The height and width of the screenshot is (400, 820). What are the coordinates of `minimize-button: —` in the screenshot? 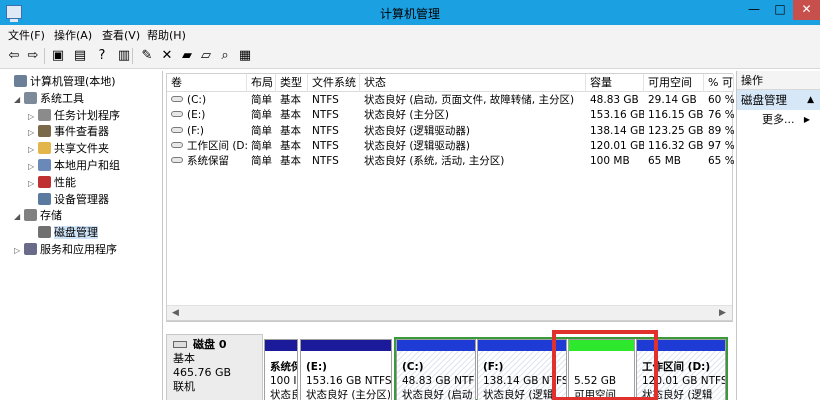 It's located at (754, 10).